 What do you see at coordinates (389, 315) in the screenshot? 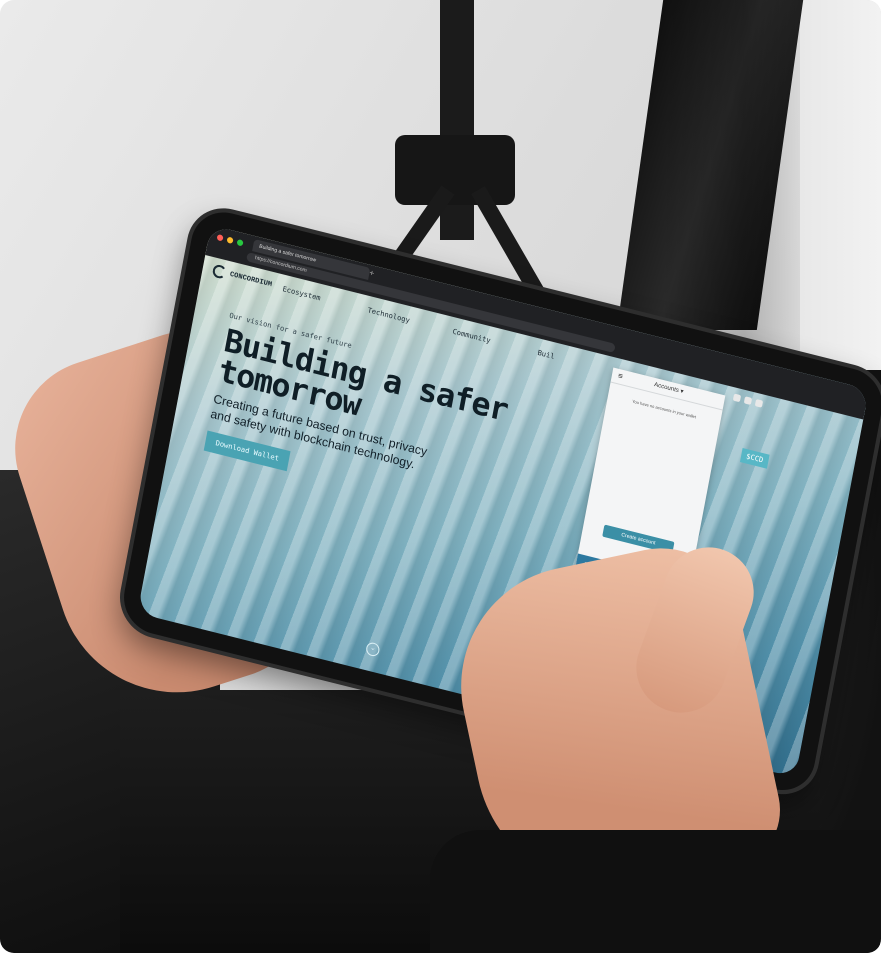
I see `nav-technology: Technology` at bounding box center [389, 315].